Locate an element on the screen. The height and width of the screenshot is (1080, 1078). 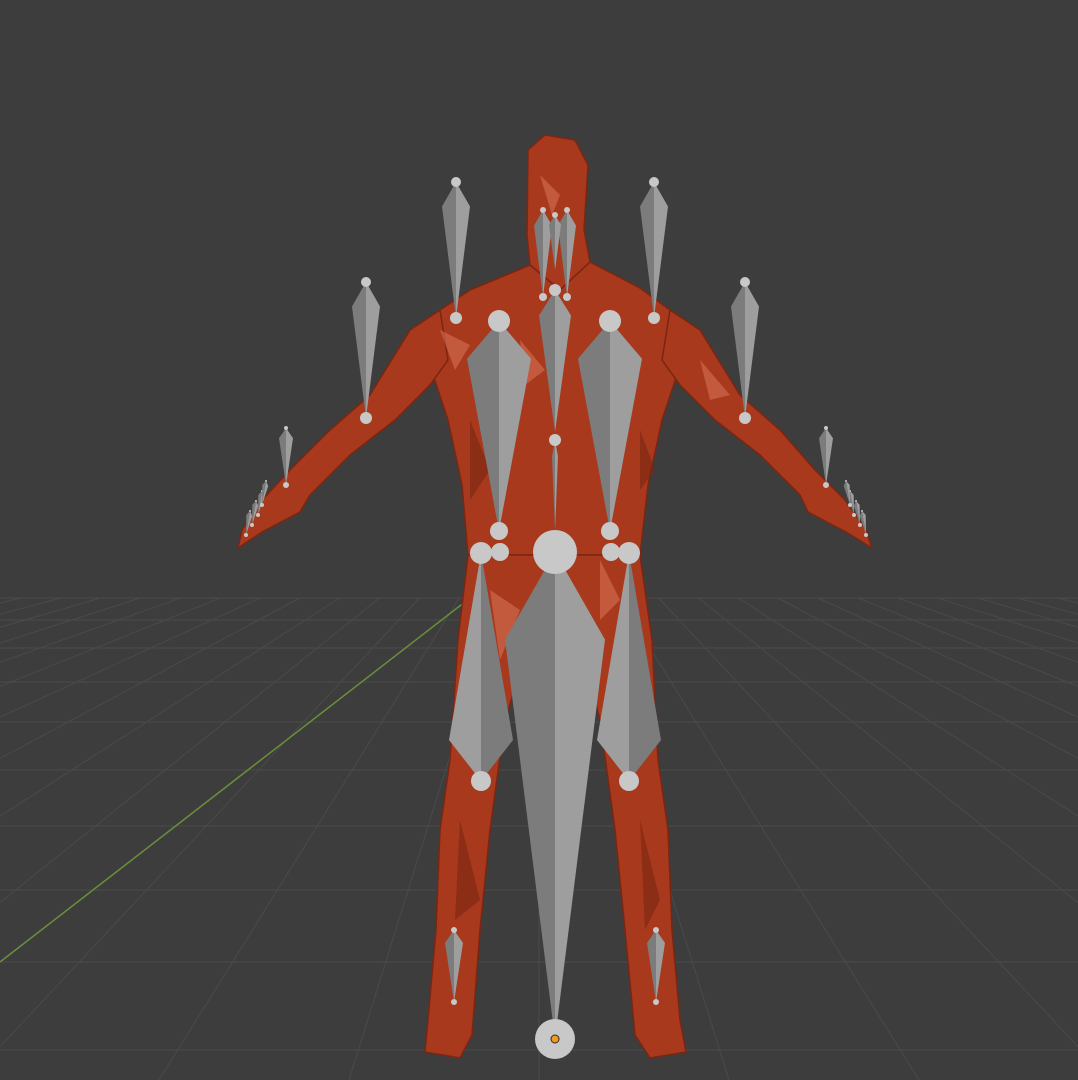
object-origin-icon is located at coordinates (555, 1039).